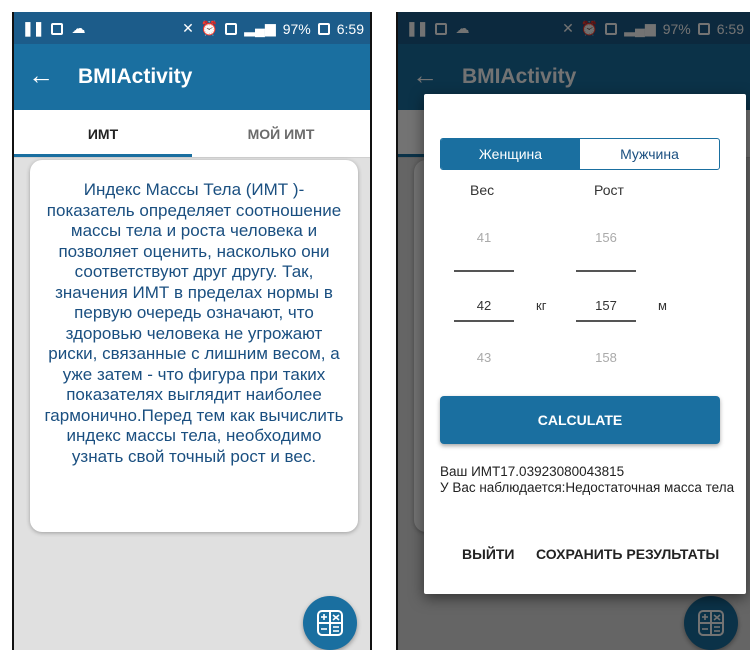 The height and width of the screenshot is (650, 750). Describe the element at coordinates (209, 28) in the screenshot. I see `alarm-icon: ⏰` at that location.